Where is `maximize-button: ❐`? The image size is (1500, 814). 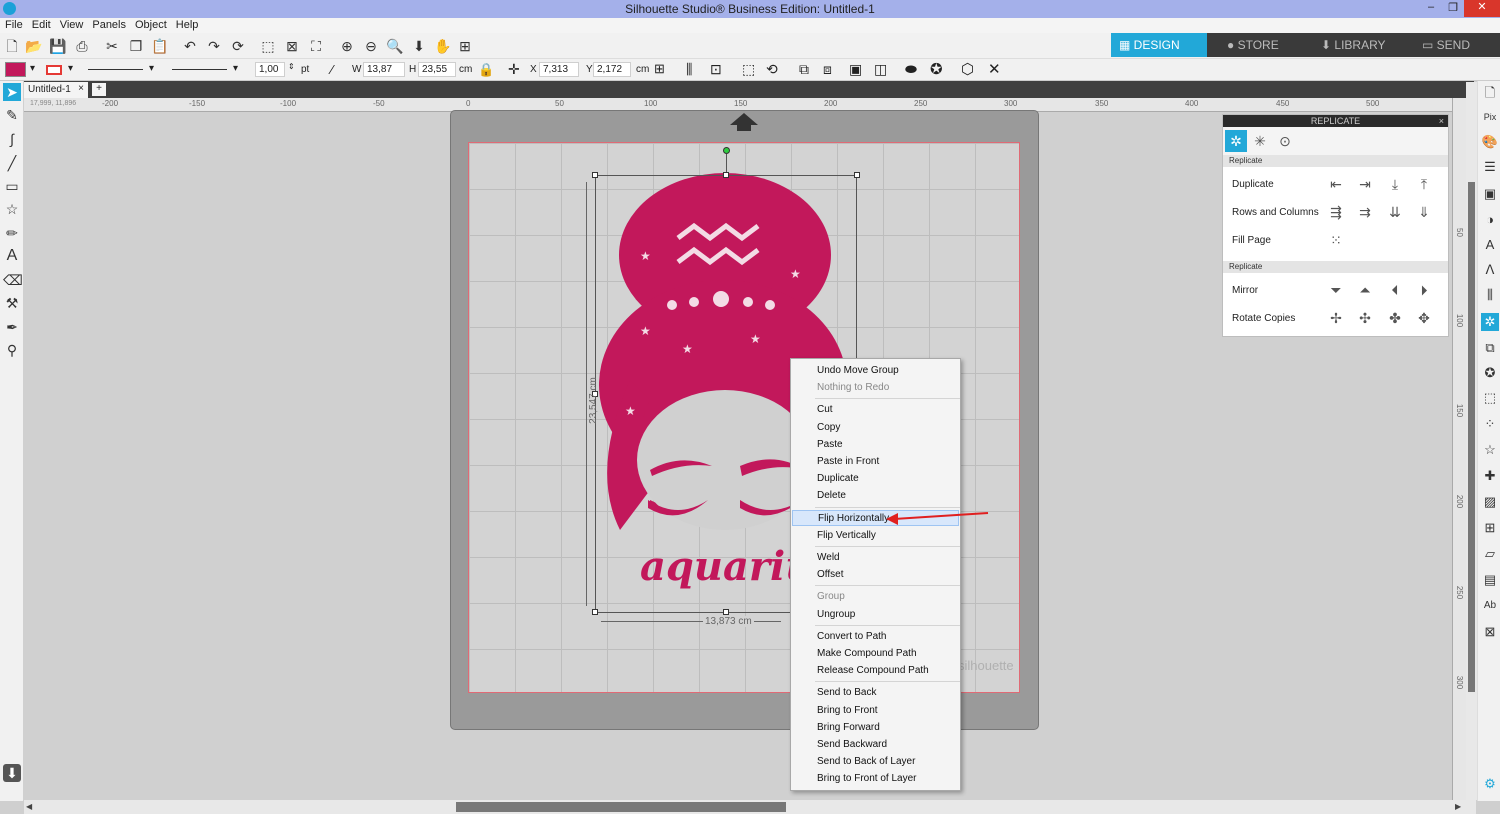
maximize-button: ❐ is located at coordinates (1453, 8).